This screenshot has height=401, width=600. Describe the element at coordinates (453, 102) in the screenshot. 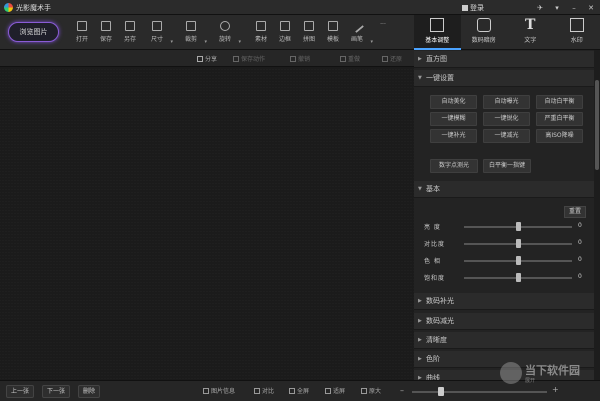

I see `auto-beautify-button: 自动美化` at that location.